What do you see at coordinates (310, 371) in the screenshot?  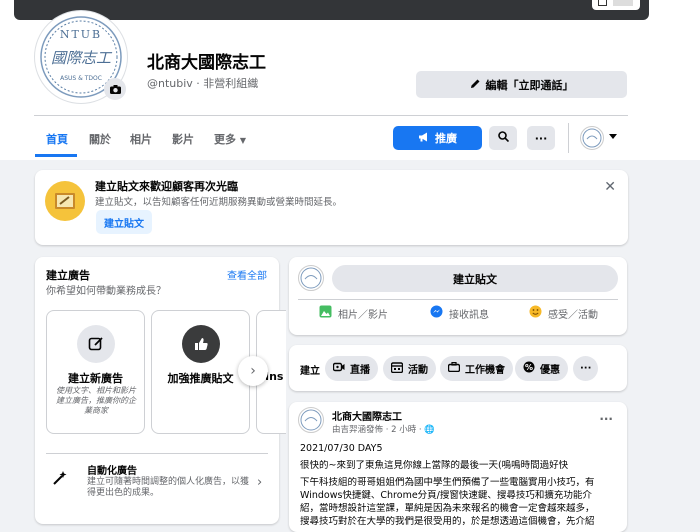 I see `quick-create-label: 建立` at bounding box center [310, 371].